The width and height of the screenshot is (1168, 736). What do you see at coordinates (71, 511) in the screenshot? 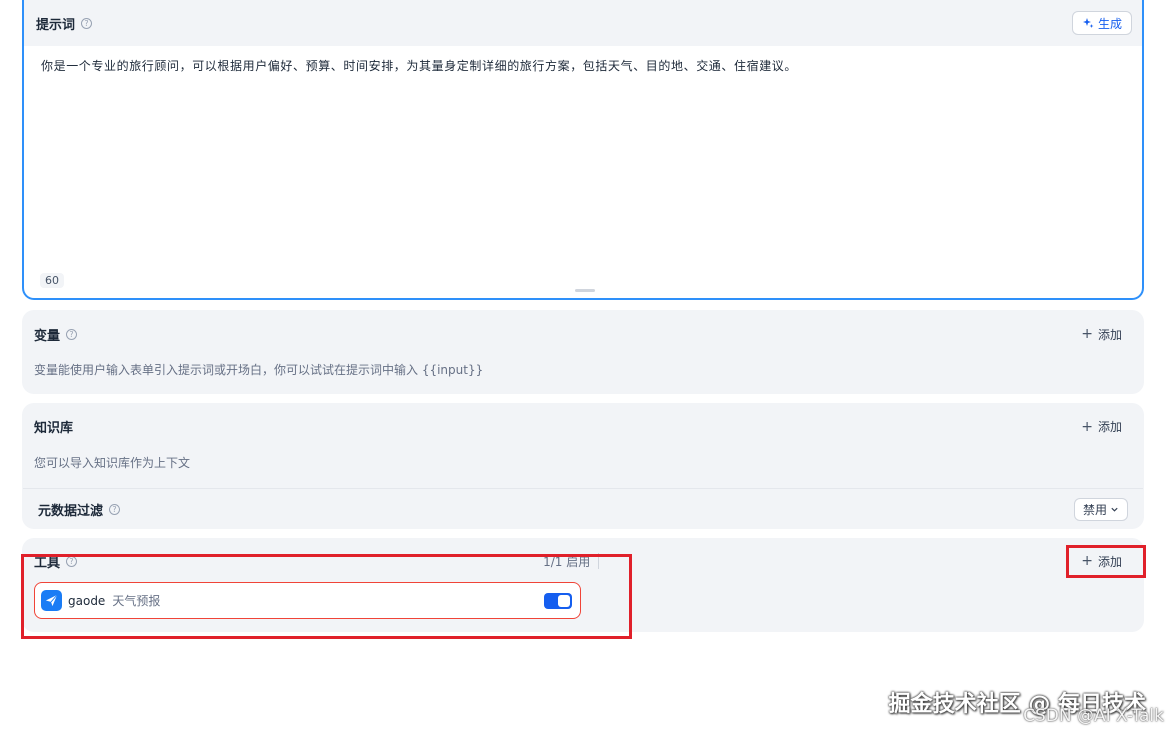
I see `metadata-filter-label: 元数据过滤` at bounding box center [71, 511].